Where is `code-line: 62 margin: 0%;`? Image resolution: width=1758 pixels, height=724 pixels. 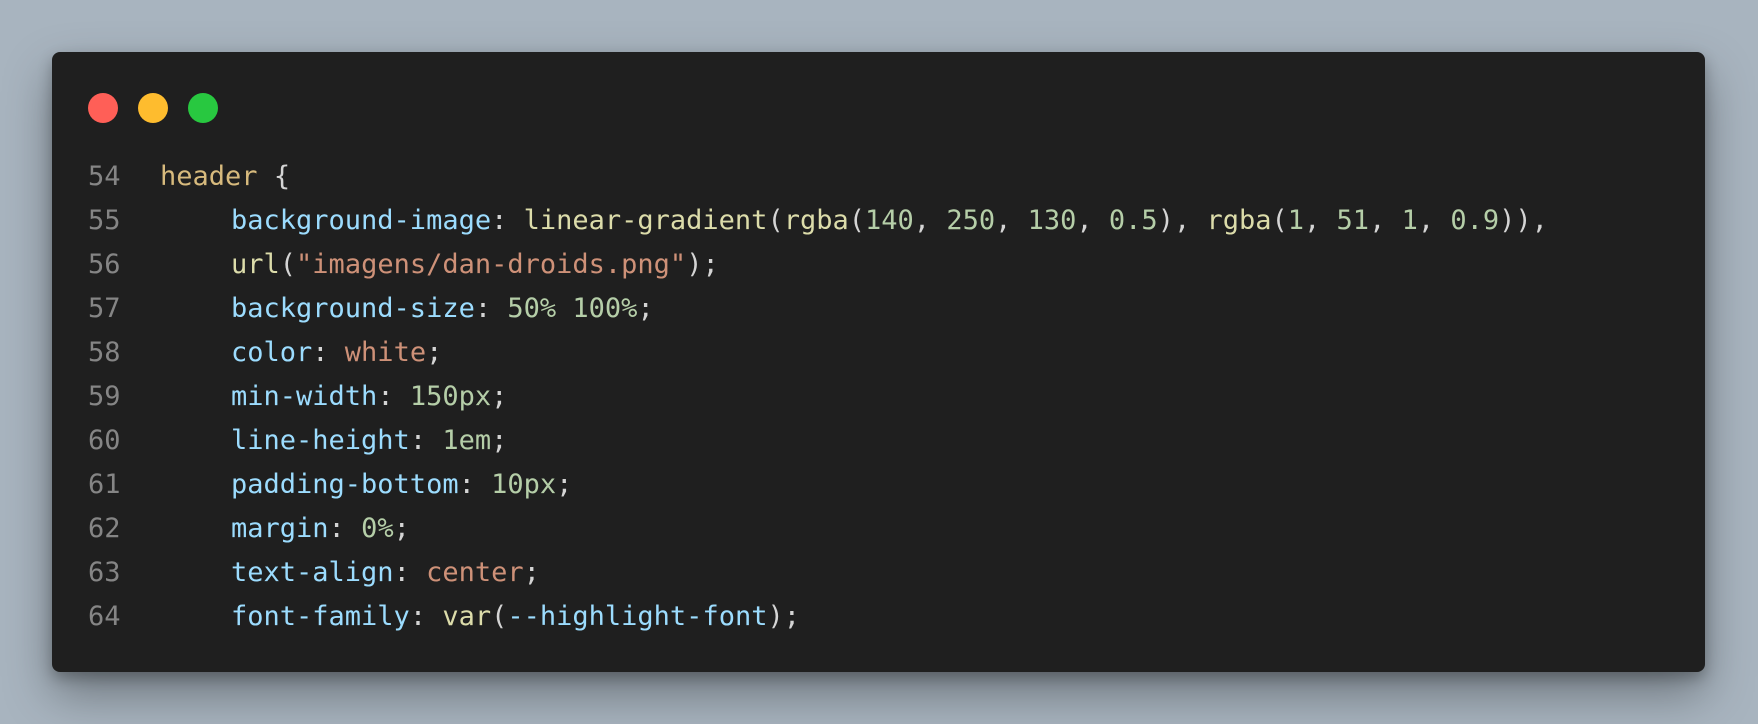 code-line: 62 margin: 0%; is located at coordinates (878, 529).